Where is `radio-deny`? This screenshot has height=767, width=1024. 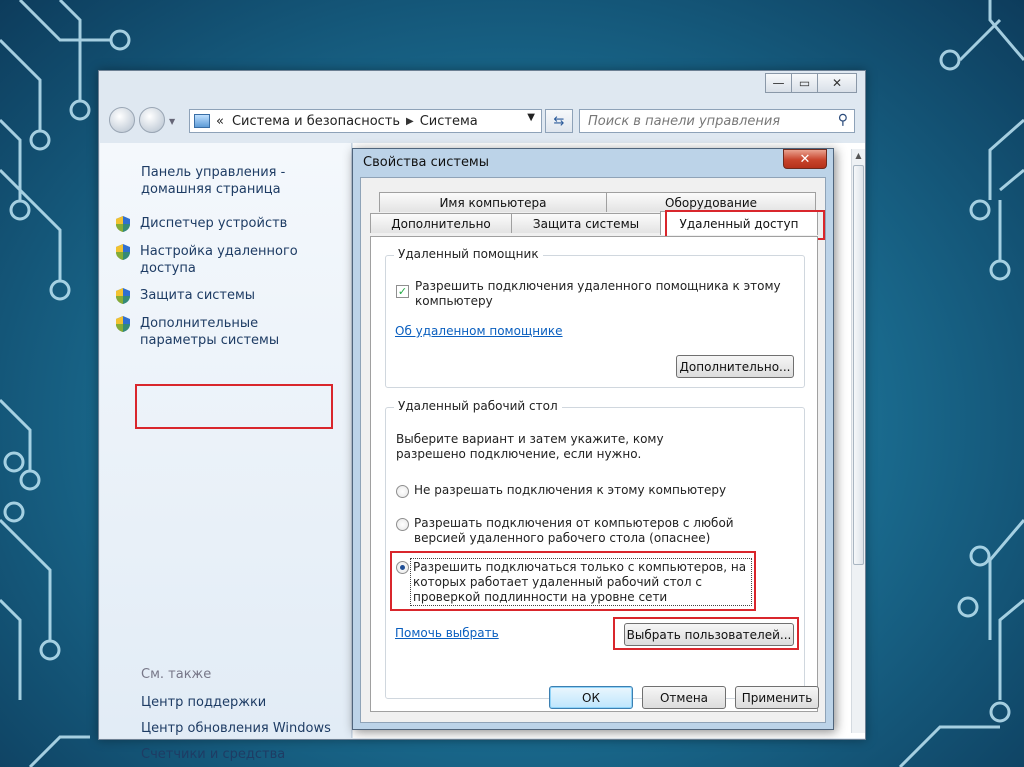 radio-deny is located at coordinates (402, 491).